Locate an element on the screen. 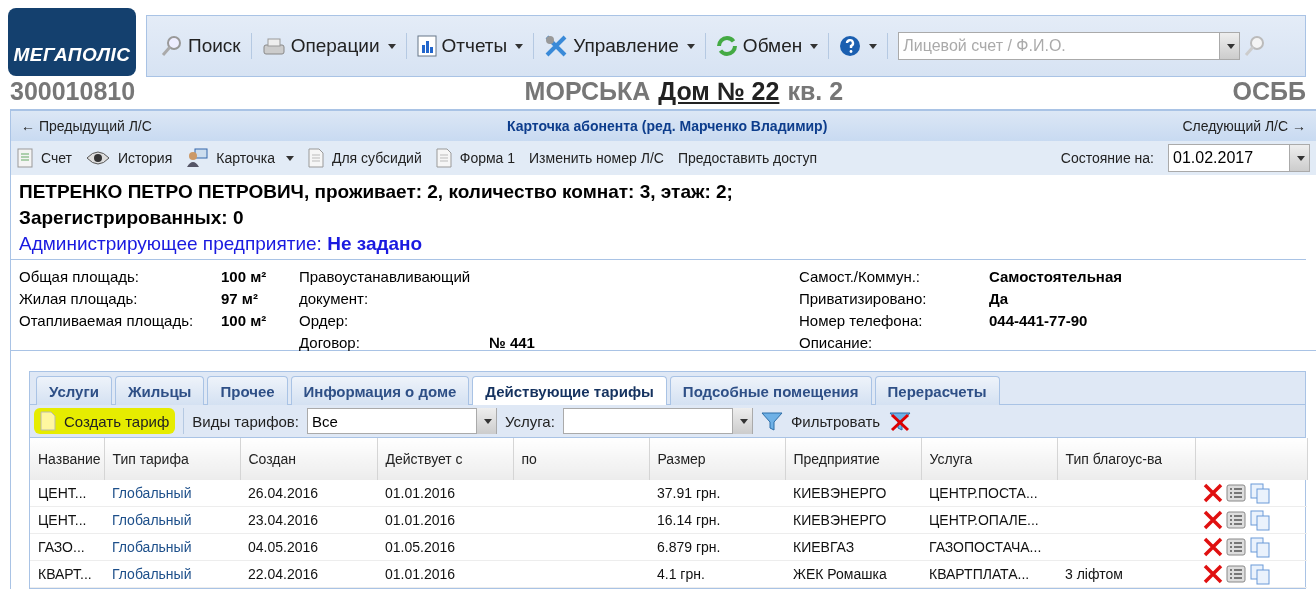  date-picker: 01.02.2017 is located at coordinates (1239, 158).